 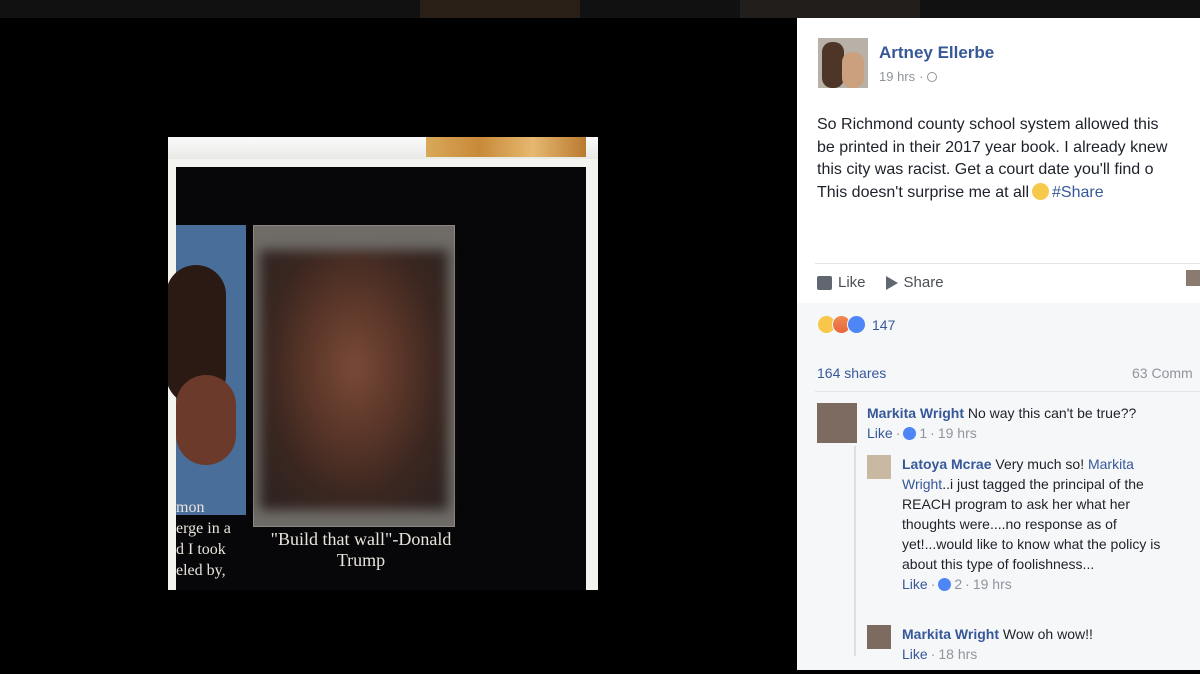 I want to click on mention-link: Markita, so click(x=1111, y=464).